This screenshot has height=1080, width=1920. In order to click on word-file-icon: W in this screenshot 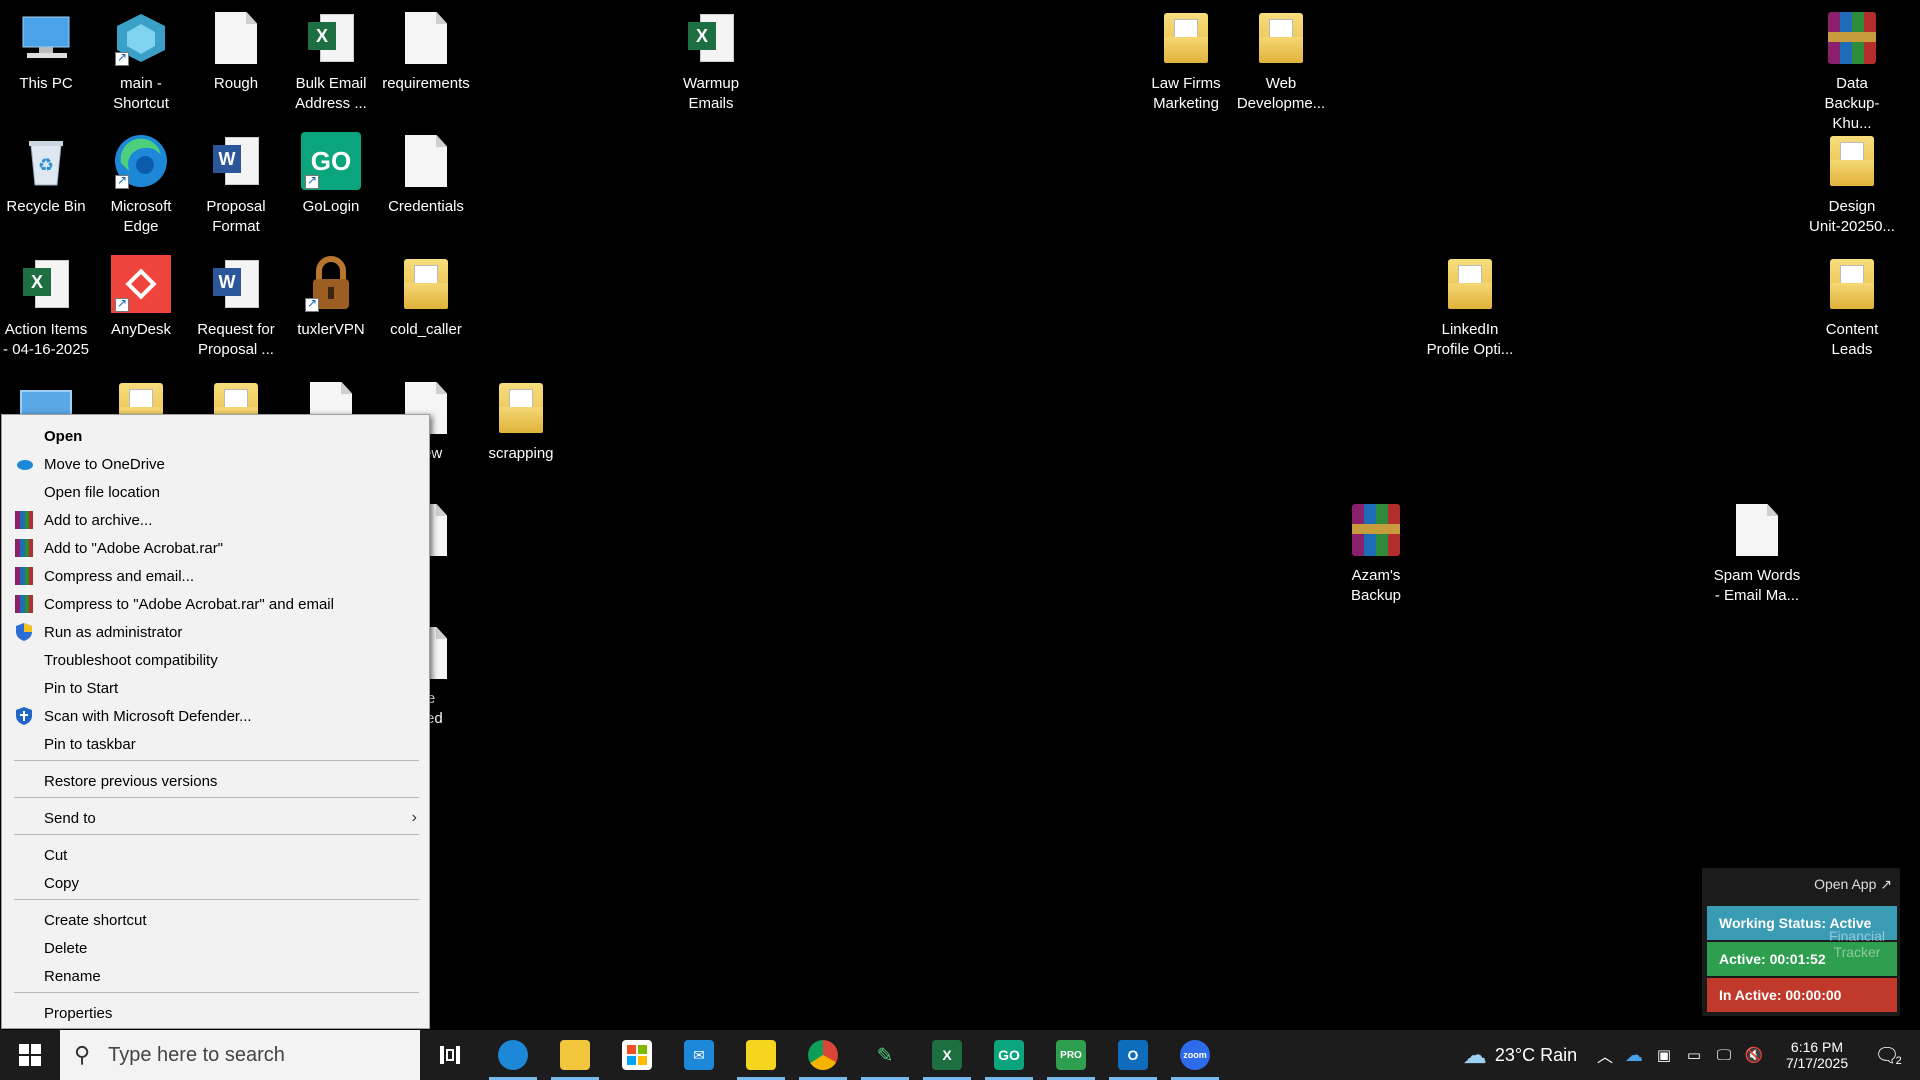, I will do `click(236, 161)`.